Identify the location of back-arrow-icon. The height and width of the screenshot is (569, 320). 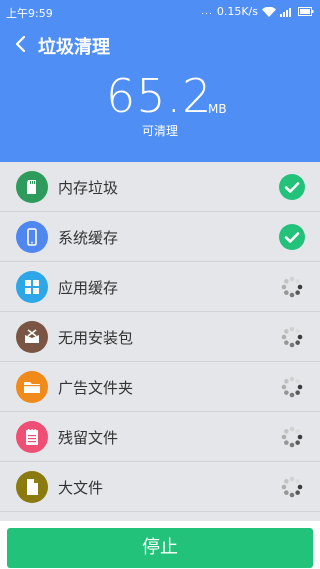
(20, 44).